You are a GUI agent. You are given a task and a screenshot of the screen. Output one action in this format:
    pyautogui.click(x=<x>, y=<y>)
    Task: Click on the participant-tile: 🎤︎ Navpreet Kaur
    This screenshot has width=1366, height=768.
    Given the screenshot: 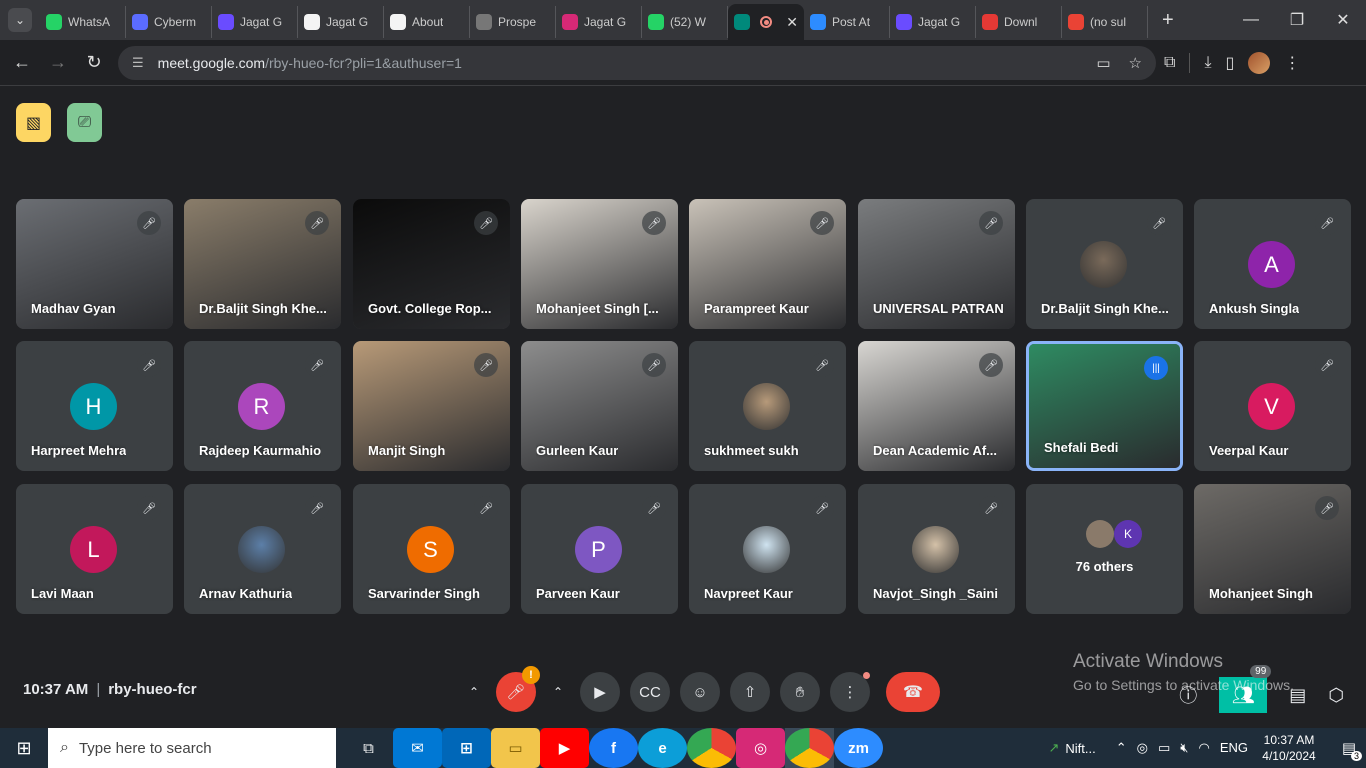 What is the action you would take?
    pyautogui.click(x=767, y=549)
    